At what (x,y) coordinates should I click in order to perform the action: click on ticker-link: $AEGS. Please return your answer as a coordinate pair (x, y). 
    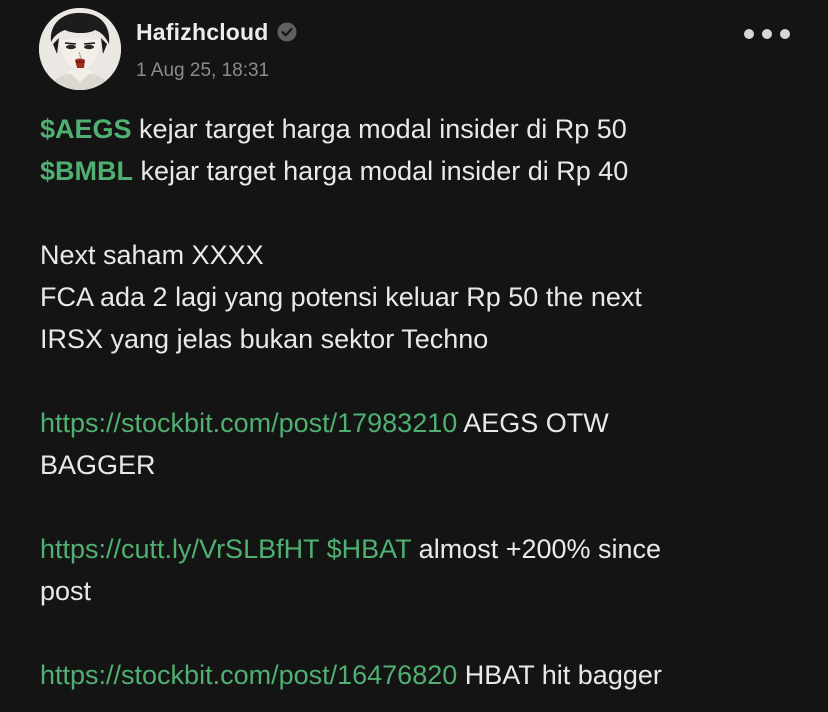
    Looking at the image, I should click on (86, 129).